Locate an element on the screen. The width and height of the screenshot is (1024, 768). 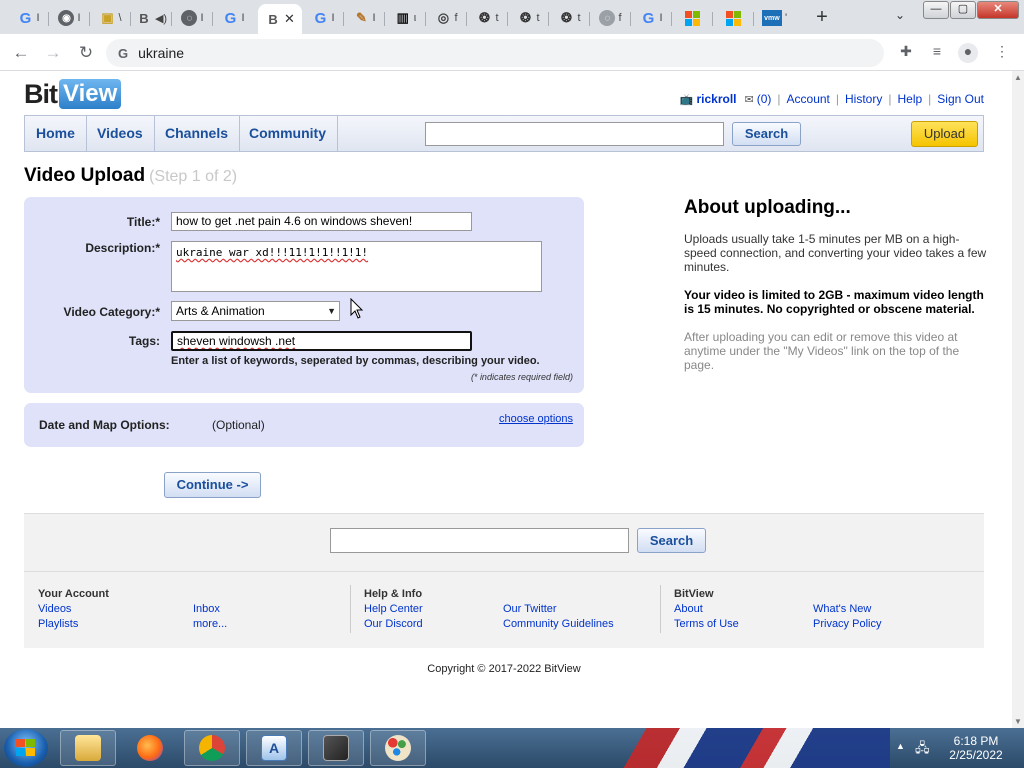
footer-link-terms: Terms of Use is located at coordinates (706, 624).